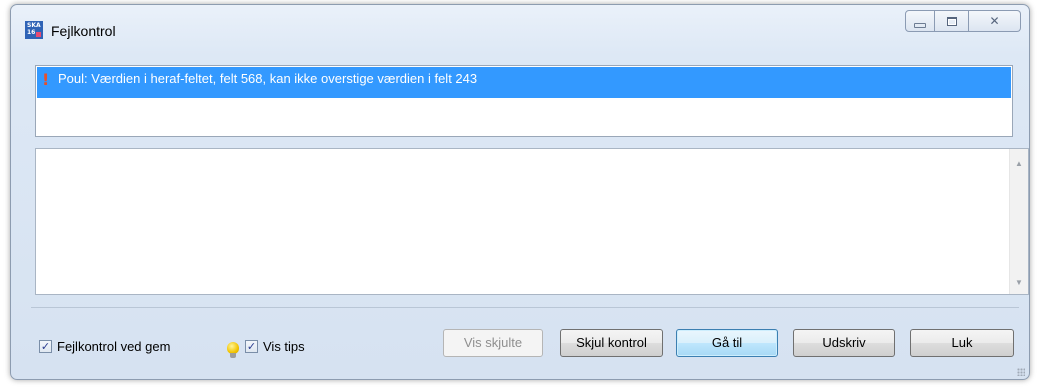 Image resolution: width=1038 pixels, height=388 pixels. I want to click on divider, so click(525, 307).